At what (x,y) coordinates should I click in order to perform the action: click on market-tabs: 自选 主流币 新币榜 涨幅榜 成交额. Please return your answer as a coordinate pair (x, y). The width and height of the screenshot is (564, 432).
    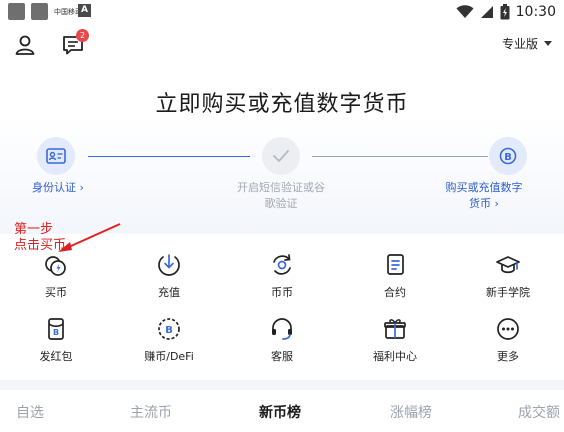
    Looking at the image, I should click on (282, 411).